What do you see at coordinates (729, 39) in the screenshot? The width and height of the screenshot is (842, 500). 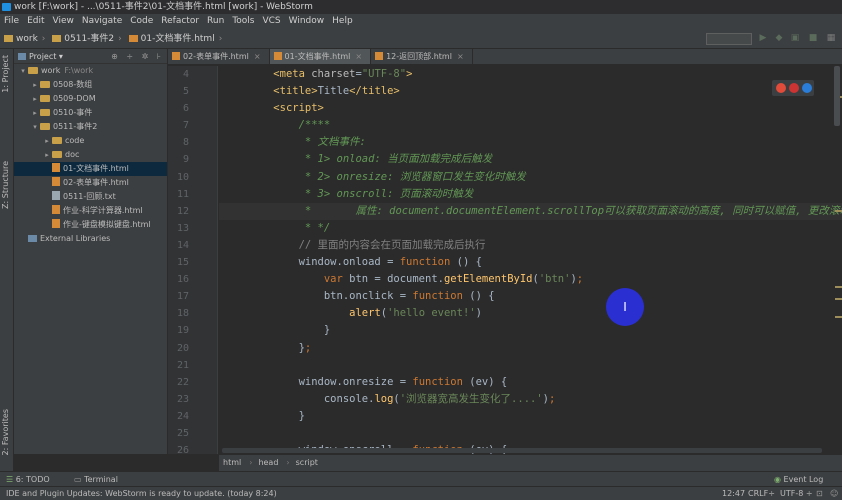 I see `run-config-dropdown` at bounding box center [729, 39].